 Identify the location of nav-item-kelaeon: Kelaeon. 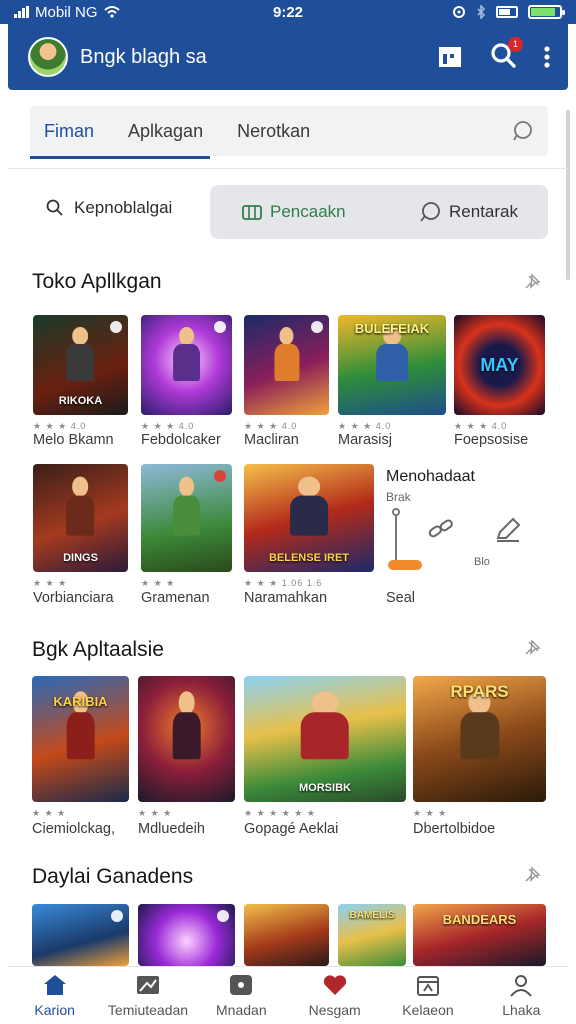
(427, 995).